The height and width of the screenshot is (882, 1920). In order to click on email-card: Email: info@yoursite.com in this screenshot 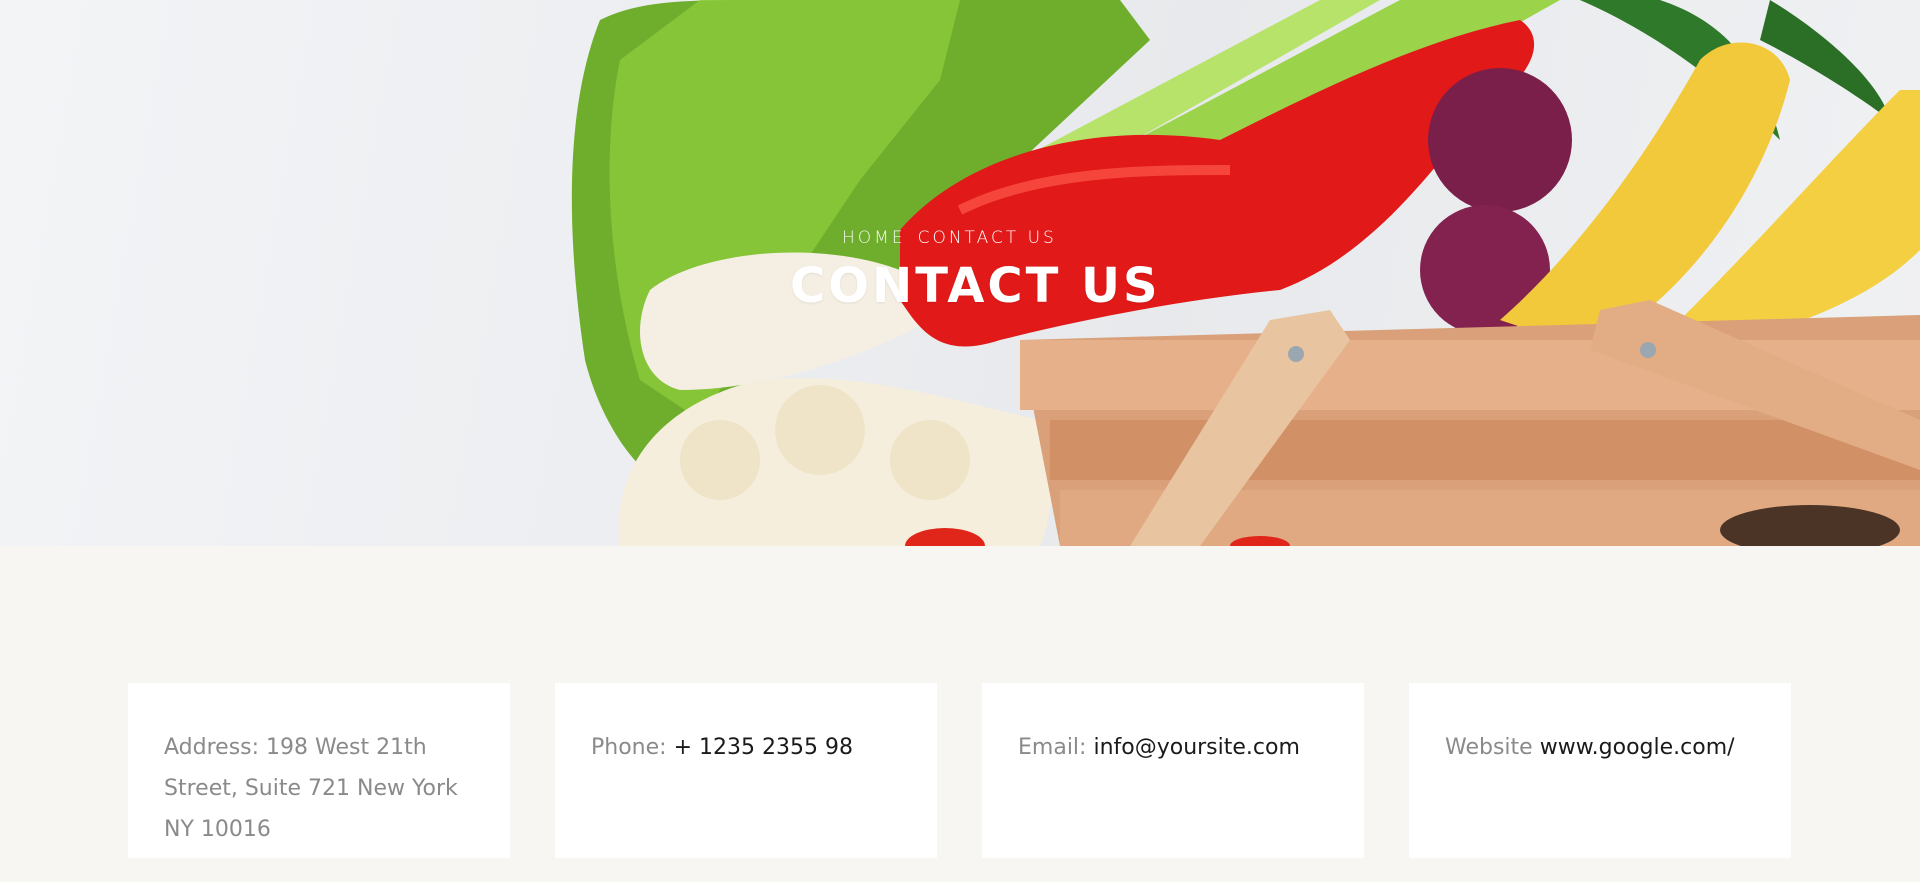, I will do `click(1173, 770)`.